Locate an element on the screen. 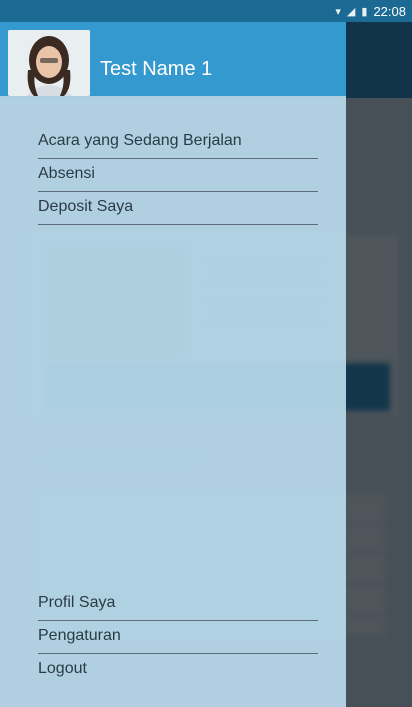 The width and height of the screenshot is (412, 707). background-toolbar-dimmed is located at coordinates (379, 60).